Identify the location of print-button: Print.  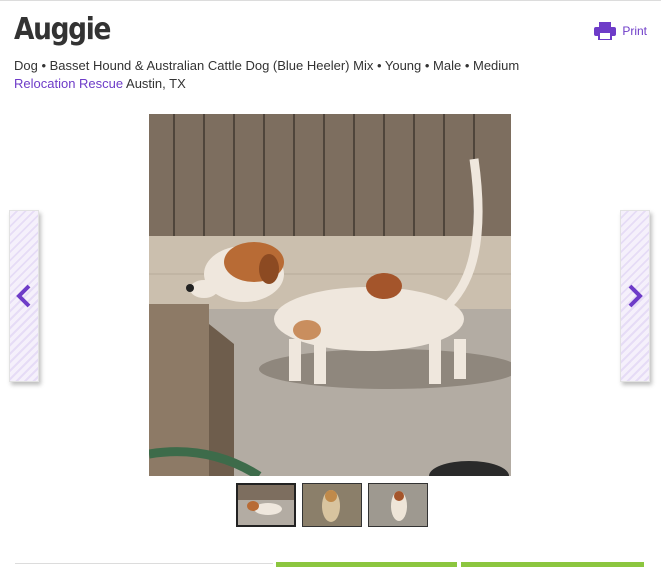
(620, 31).